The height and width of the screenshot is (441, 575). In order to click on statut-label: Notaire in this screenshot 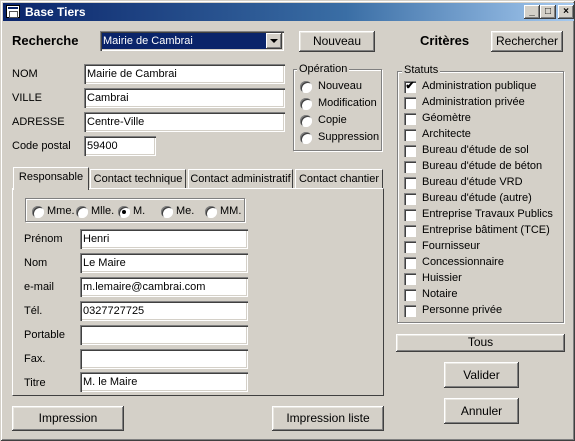, I will do `click(440, 294)`.